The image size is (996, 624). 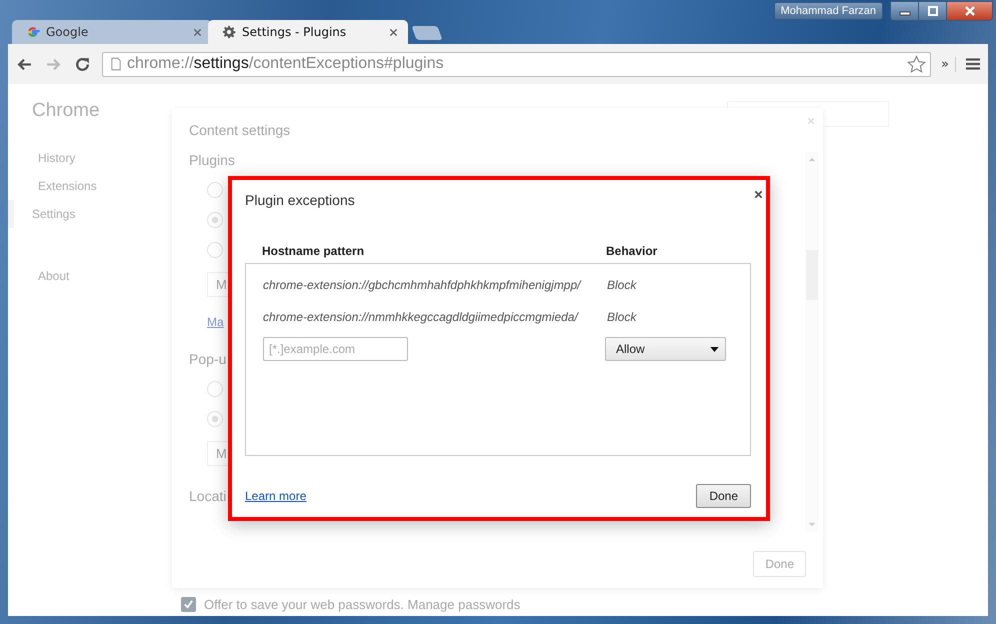 What do you see at coordinates (33, 32) in the screenshot?
I see `multicolor-g-icon` at bounding box center [33, 32].